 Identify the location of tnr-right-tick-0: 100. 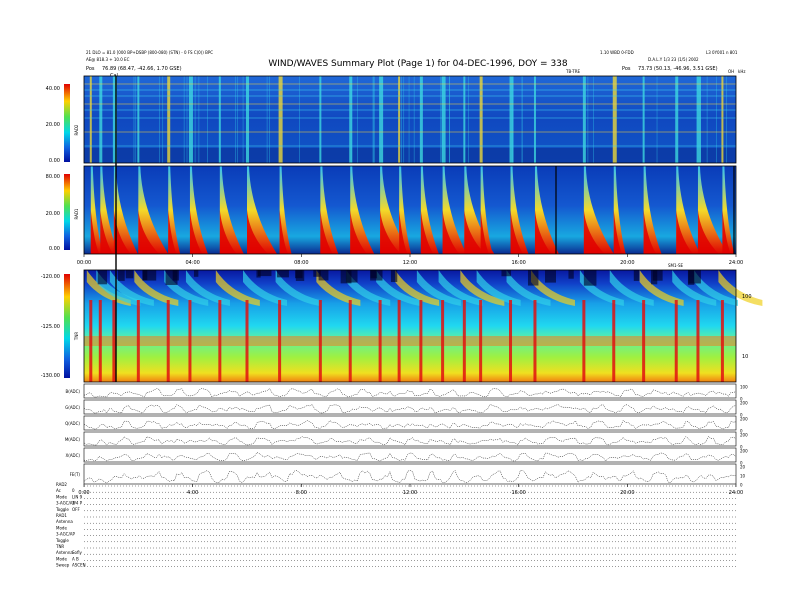
(747, 297).